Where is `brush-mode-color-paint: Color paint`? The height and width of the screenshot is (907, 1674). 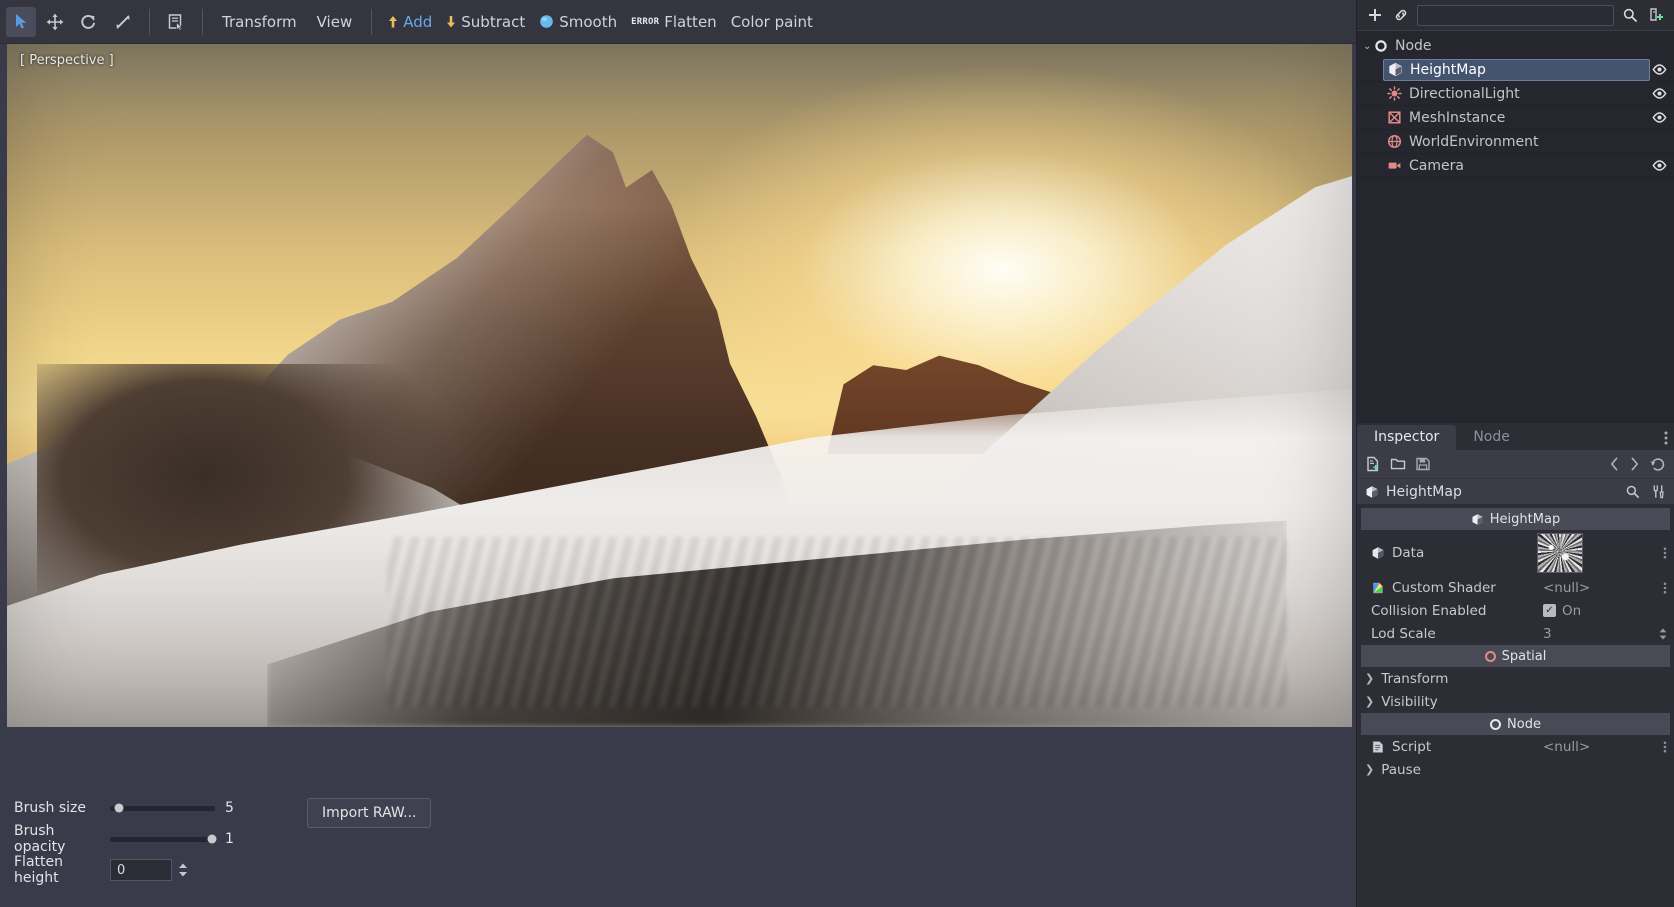 brush-mode-color-paint: Color paint is located at coordinates (772, 22).